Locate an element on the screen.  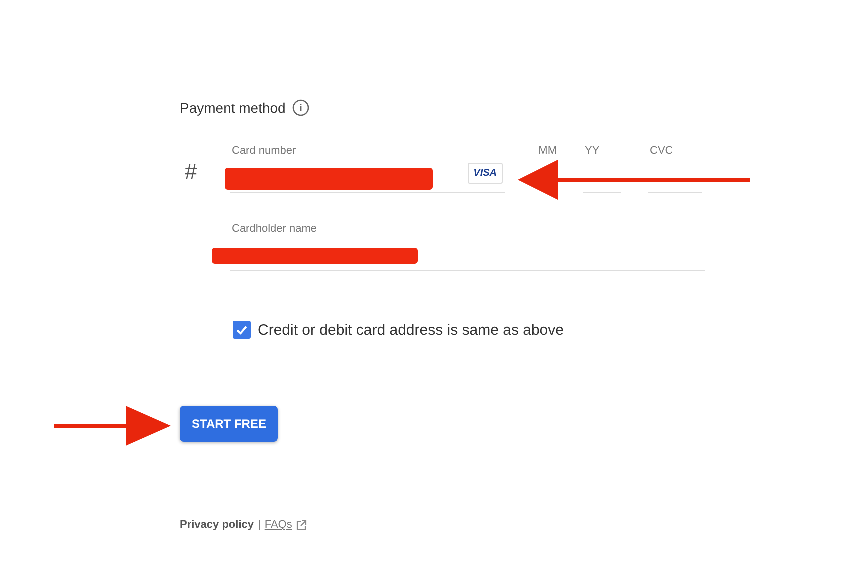
info-icon is located at coordinates (301, 108).